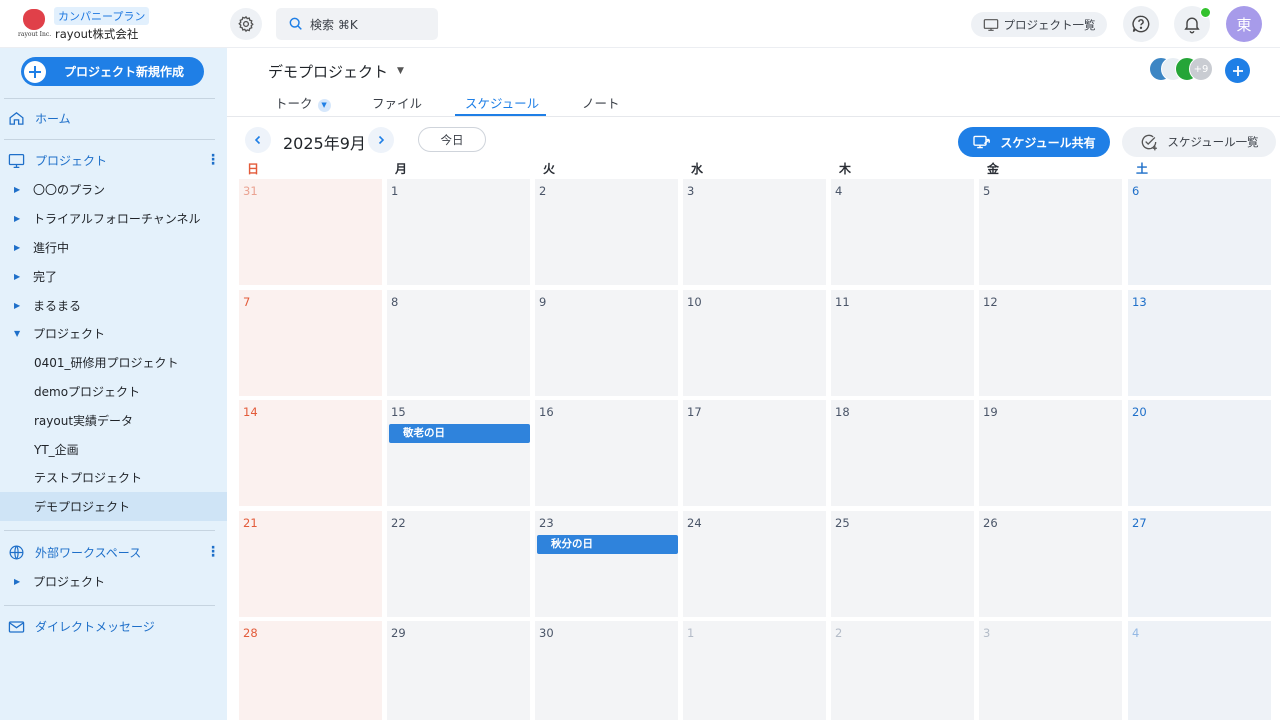  What do you see at coordinates (902, 453) in the screenshot?
I see `calendar-day-cell: 18` at bounding box center [902, 453].